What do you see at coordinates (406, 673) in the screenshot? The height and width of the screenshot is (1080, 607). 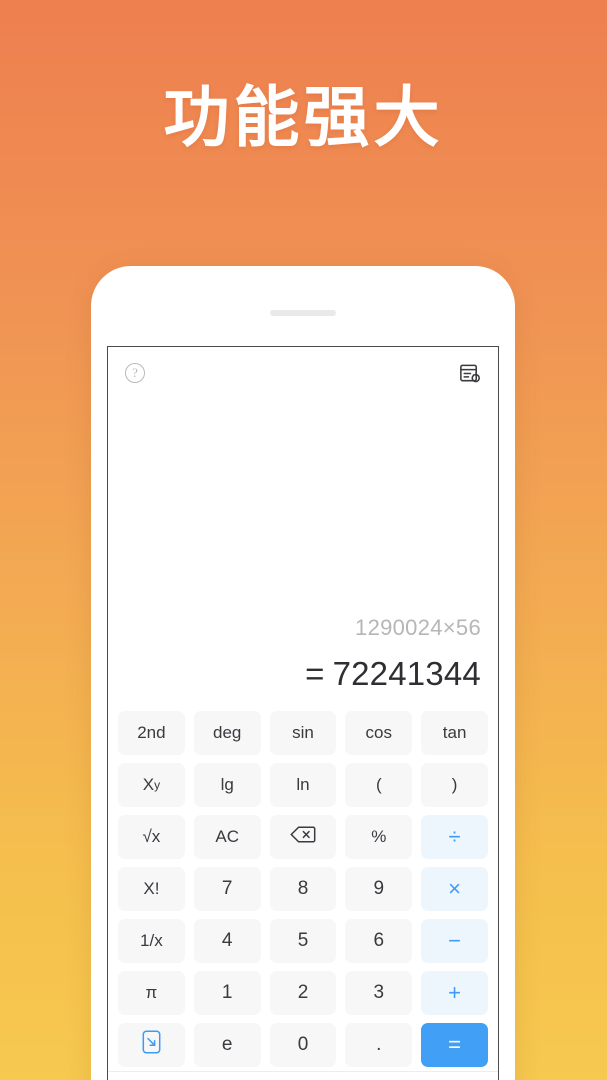 I see `result-value: 72241344` at bounding box center [406, 673].